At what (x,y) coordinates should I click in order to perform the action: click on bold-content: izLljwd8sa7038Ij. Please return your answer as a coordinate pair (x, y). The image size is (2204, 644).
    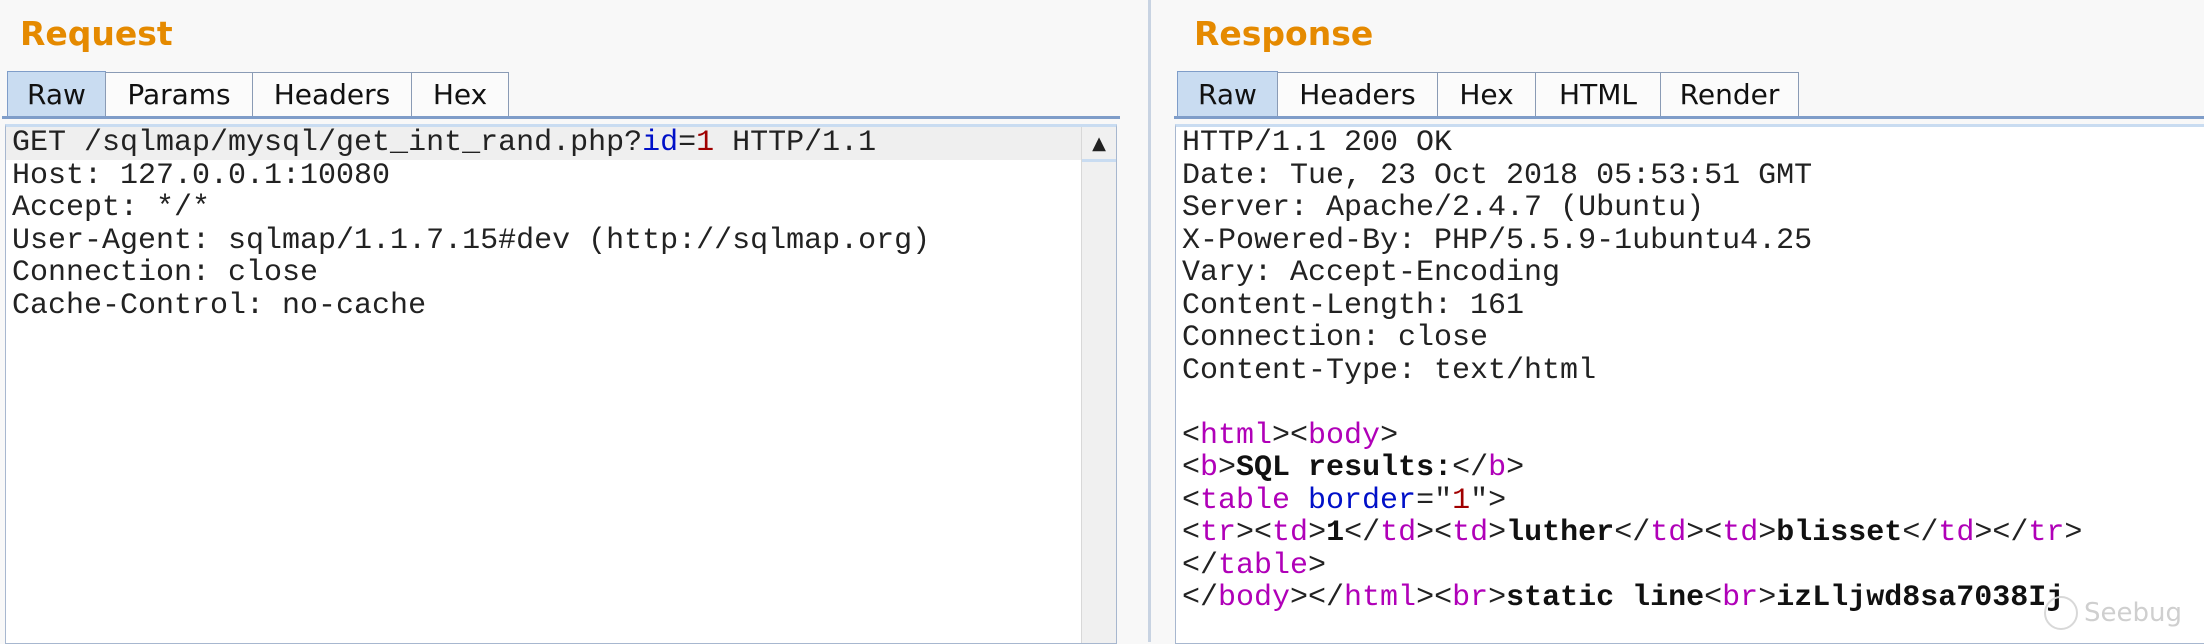
    Looking at the image, I should click on (1920, 598).